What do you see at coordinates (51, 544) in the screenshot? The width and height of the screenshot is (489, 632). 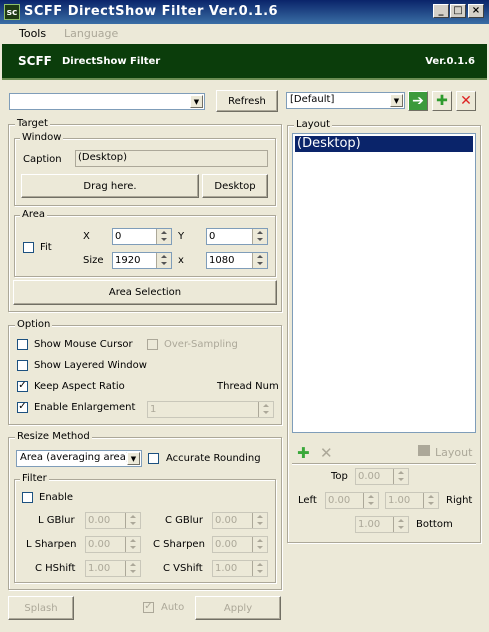 I see `l-sharpen-label: L Sharpen` at bounding box center [51, 544].